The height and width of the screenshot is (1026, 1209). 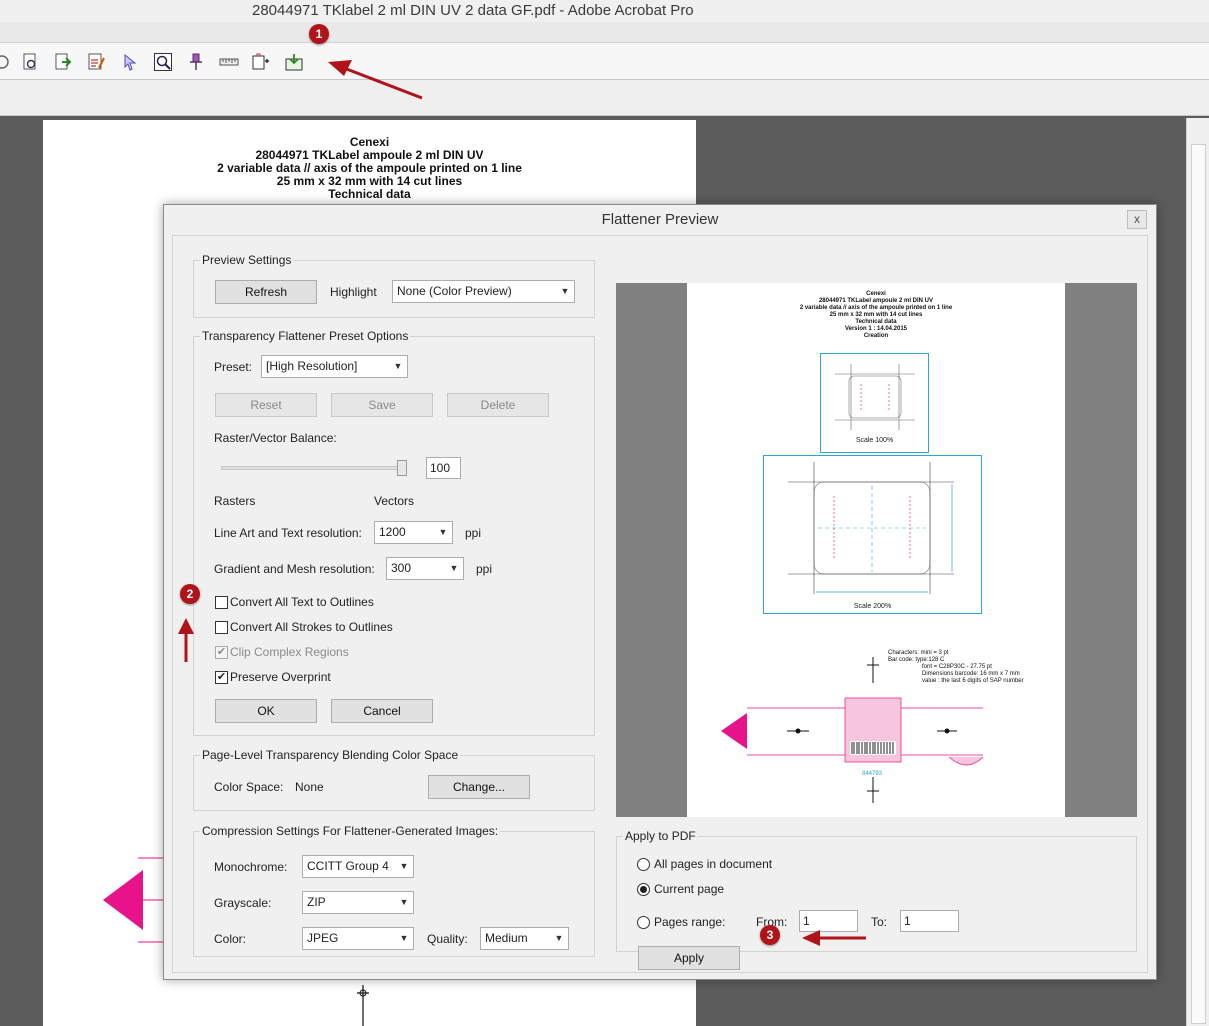 I want to click on preview-settings-legend: Preview Settings, so click(x=247, y=260).